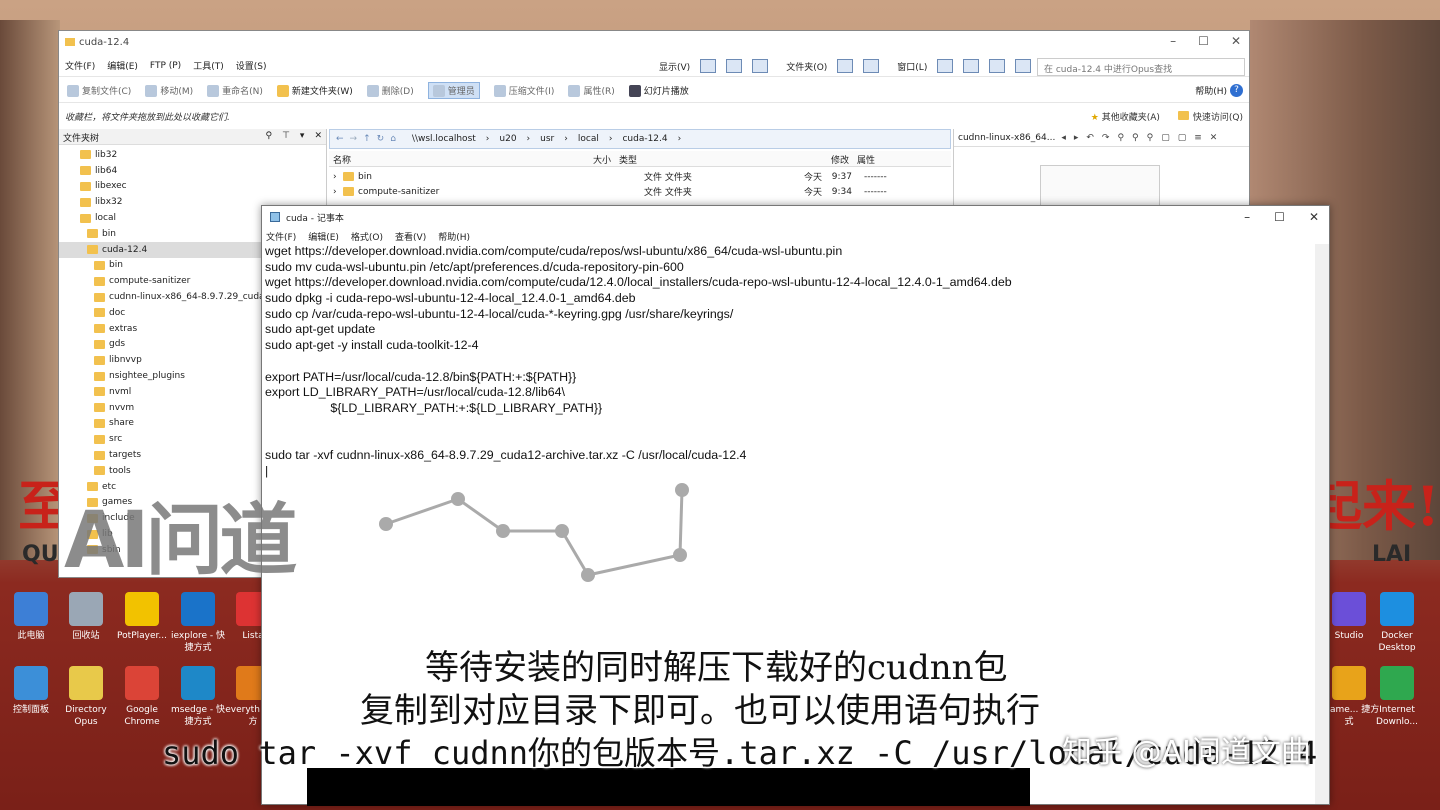  I want to click on tree-item: lib32, so click(192, 155).